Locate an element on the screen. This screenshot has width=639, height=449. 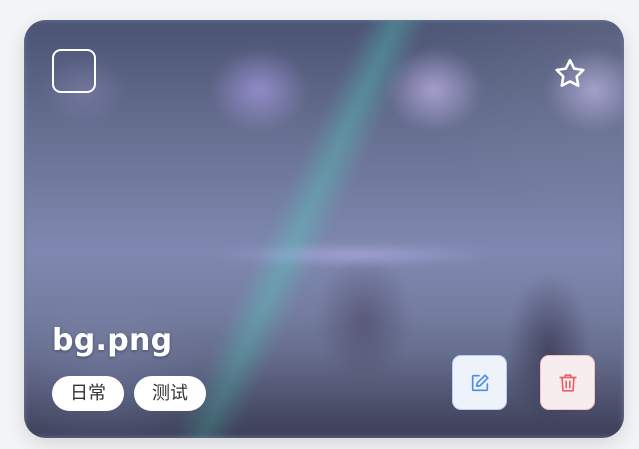
tag-chip: 日常 is located at coordinates (88, 393).